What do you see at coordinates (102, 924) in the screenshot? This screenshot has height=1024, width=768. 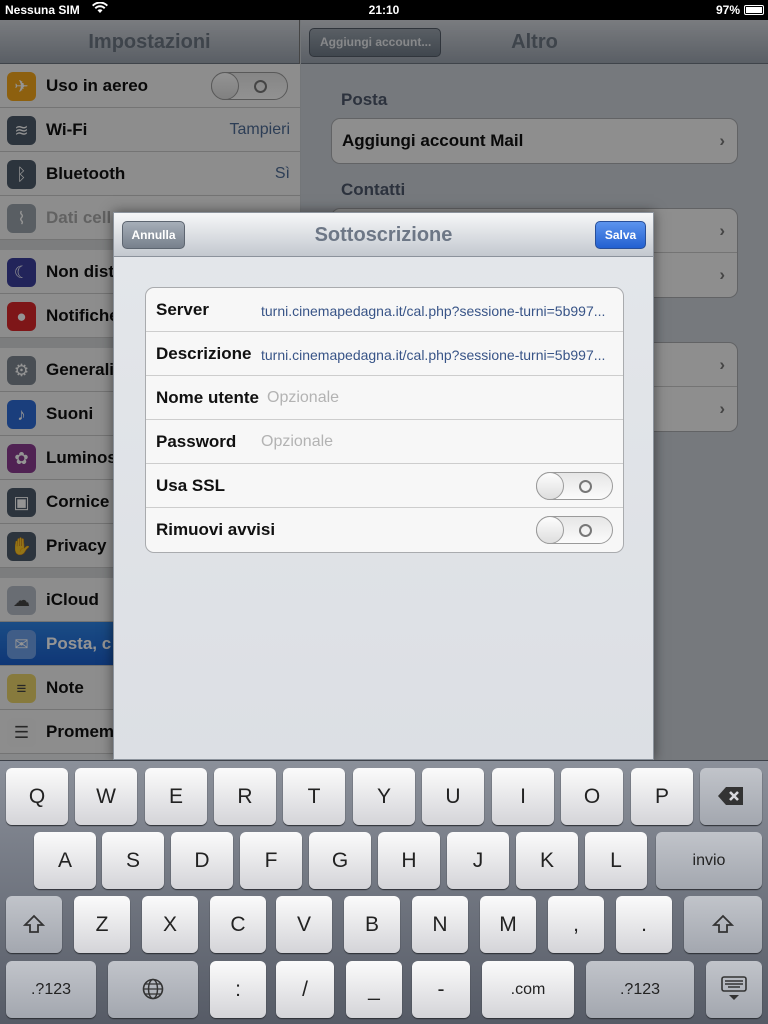 I see `key: Z` at bounding box center [102, 924].